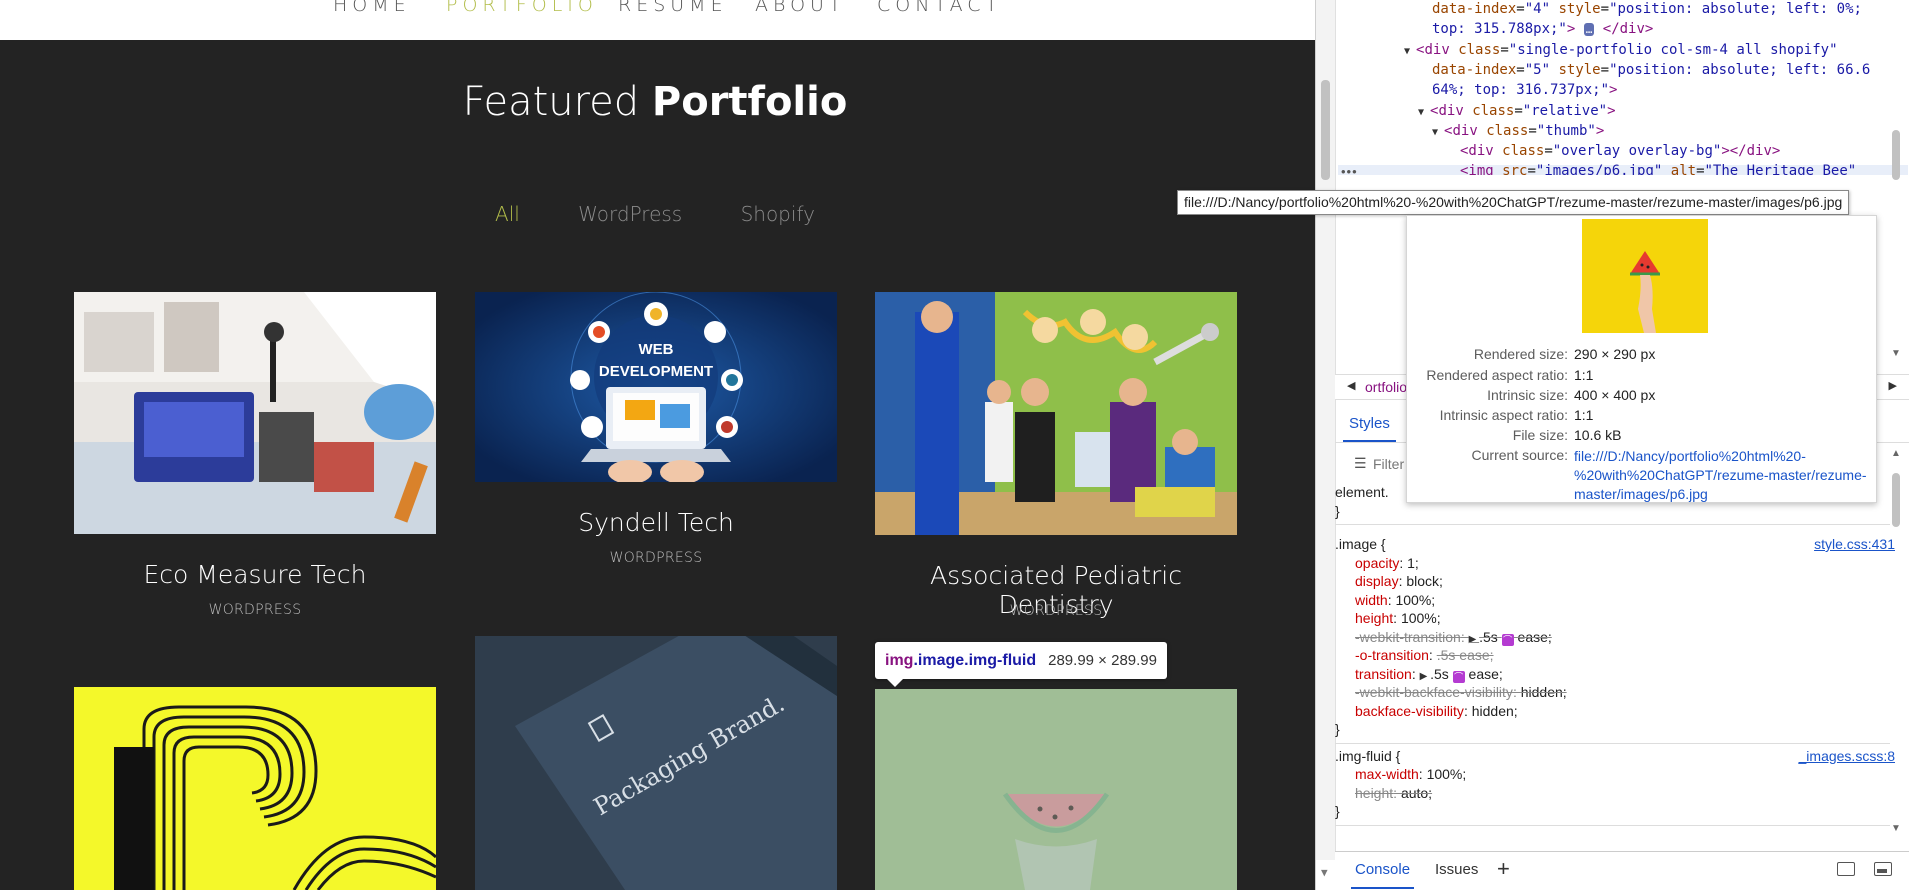 Image resolution: width=1909 pixels, height=890 pixels. What do you see at coordinates (1854, 544) in the screenshot?
I see `css-source-link: style.css:431` at bounding box center [1854, 544].